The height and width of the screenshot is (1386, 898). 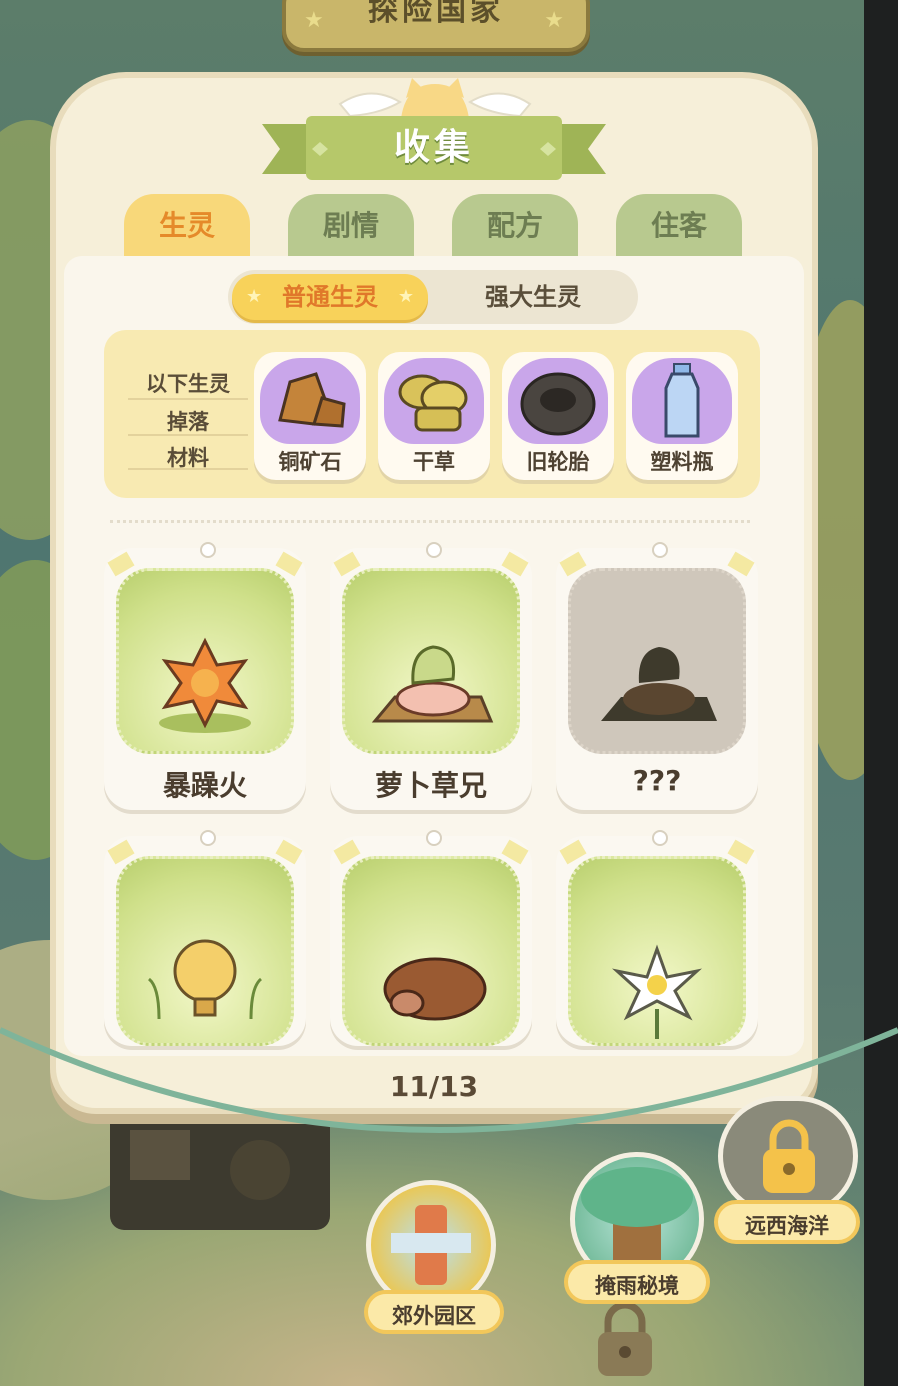 What do you see at coordinates (637, 1282) in the screenshot?
I see `location-label-rain-realm: 掩雨秘境` at bounding box center [637, 1282].